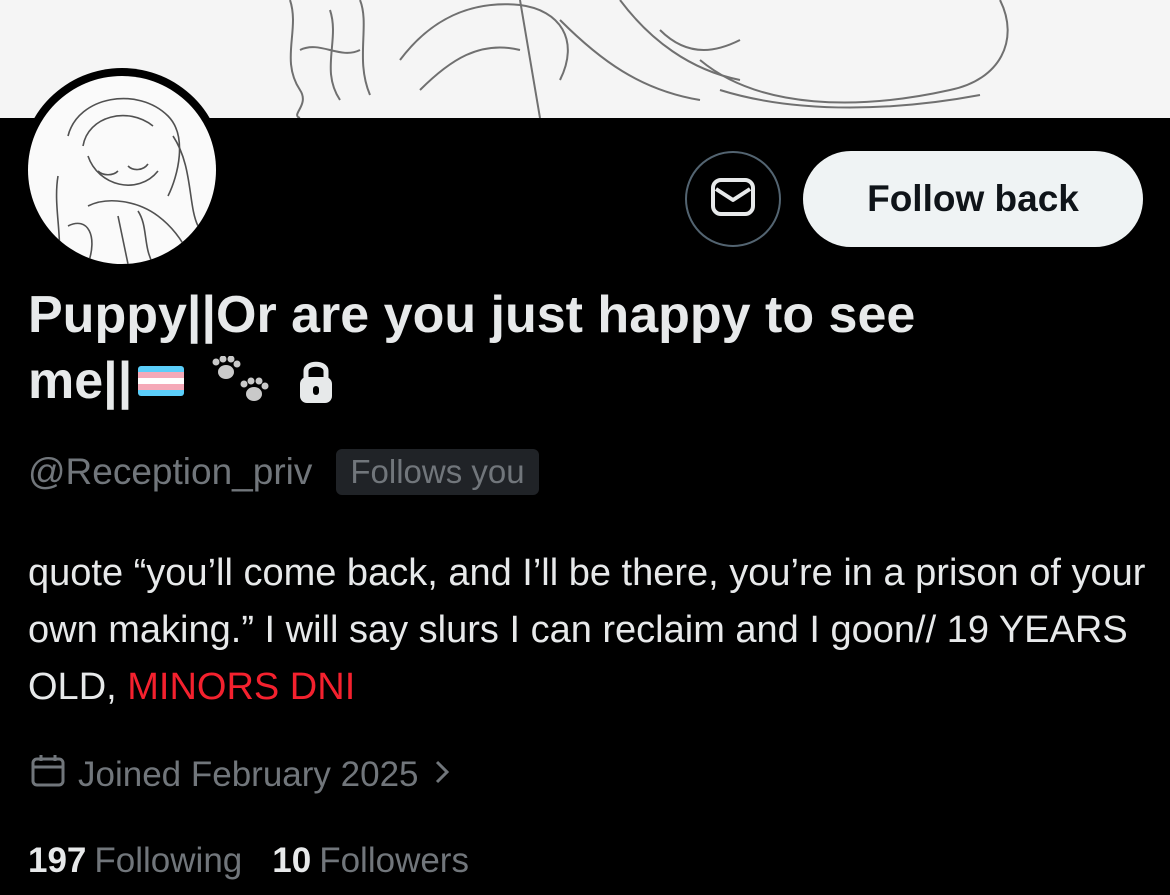 The image size is (1170, 895). Describe the element at coordinates (170, 471) in the screenshot. I see `profile-handle: @Reception_priv` at that location.